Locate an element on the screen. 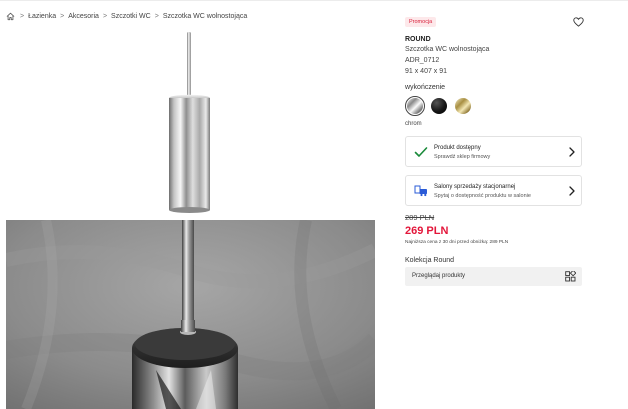 The image size is (628, 409). product-dimensions: 91 x 407 x 91 is located at coordinates (426, 71).